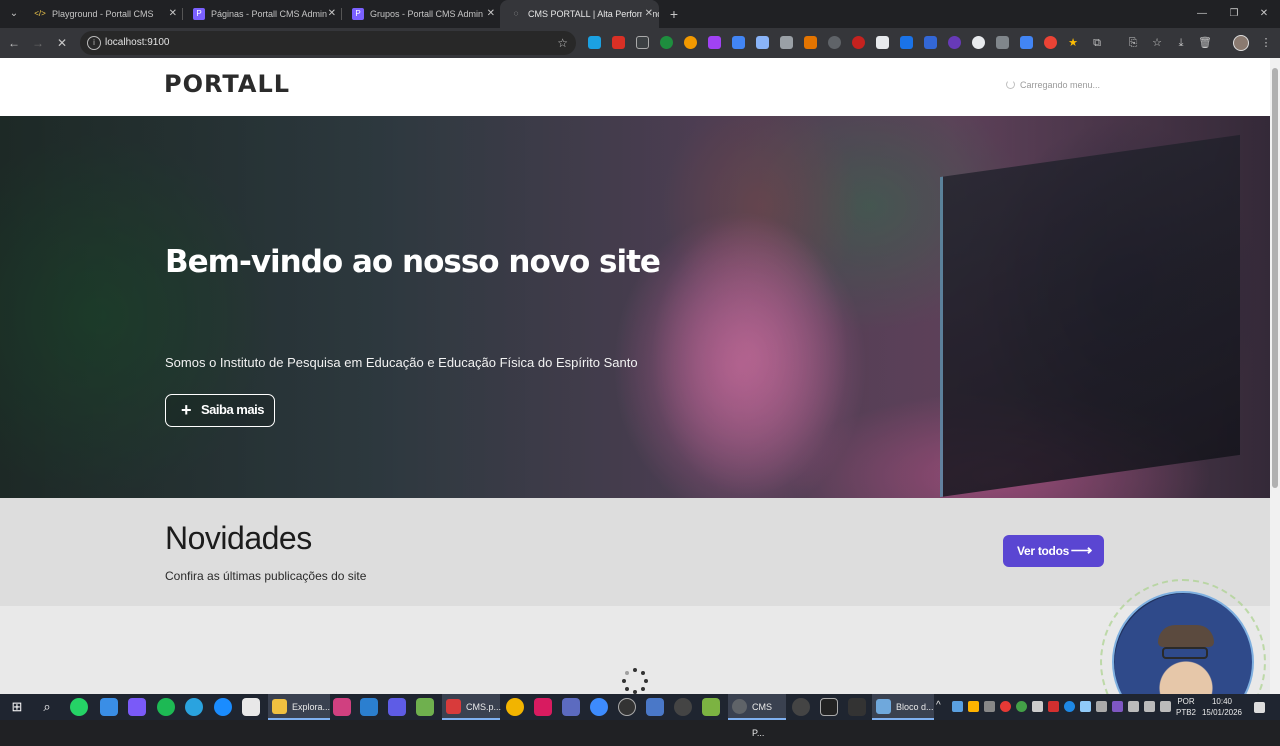 The image size is (1280, 746). Describe the element at coordinates (1186, 712) in the screenshot. I see `keyboard-indicator: PTB2` at that location.